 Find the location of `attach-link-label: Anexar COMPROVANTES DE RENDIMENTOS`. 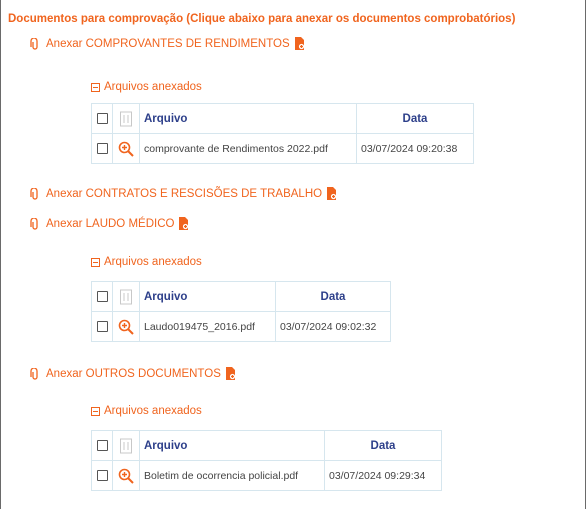

attach-link-label: Anexar COMPROVANTES DE RENDIMENTOS is located at coordinates (168, 43).